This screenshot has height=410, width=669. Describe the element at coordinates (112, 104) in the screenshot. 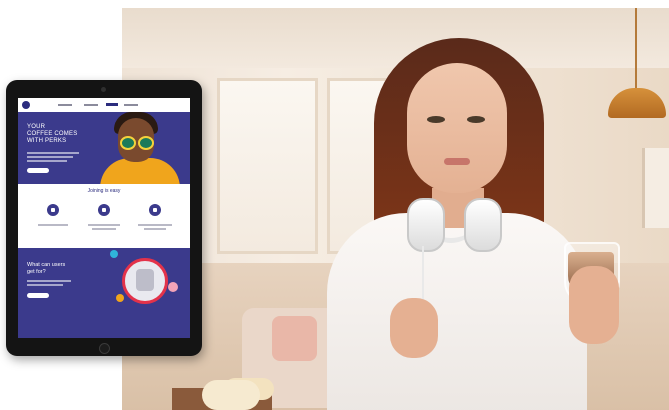

I see `nav-link-active` at that location.